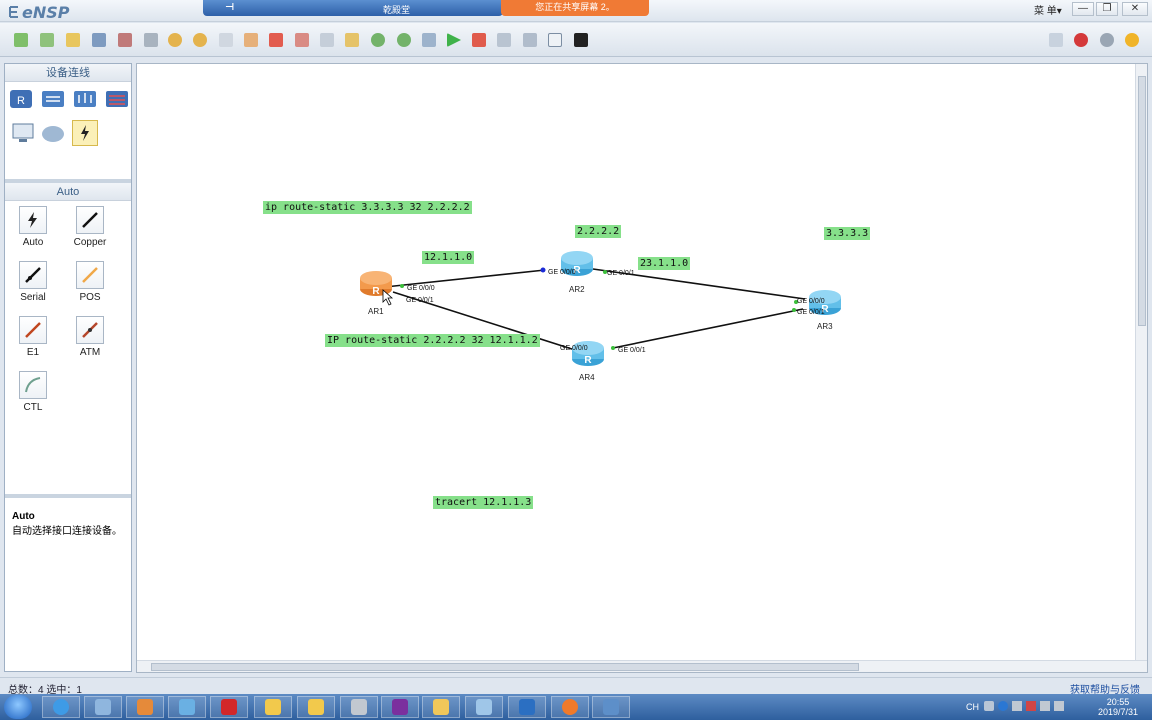  Describe the element at coordinates (404, 40) in the screenshot. I see `zoom-out-icon` at that location.